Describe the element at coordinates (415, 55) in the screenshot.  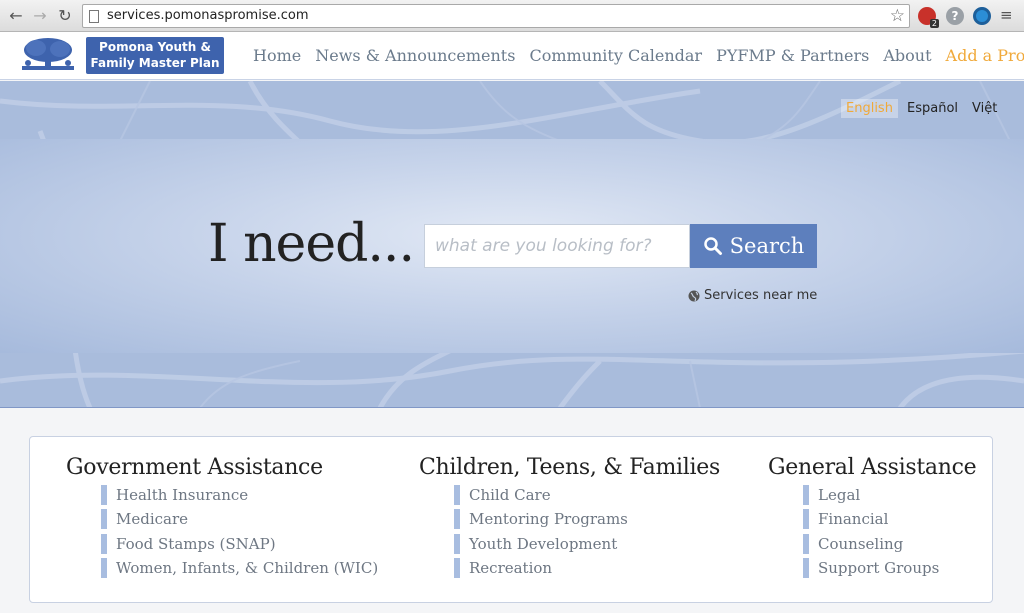
I see `nav-news: News & Announcements` at that location.